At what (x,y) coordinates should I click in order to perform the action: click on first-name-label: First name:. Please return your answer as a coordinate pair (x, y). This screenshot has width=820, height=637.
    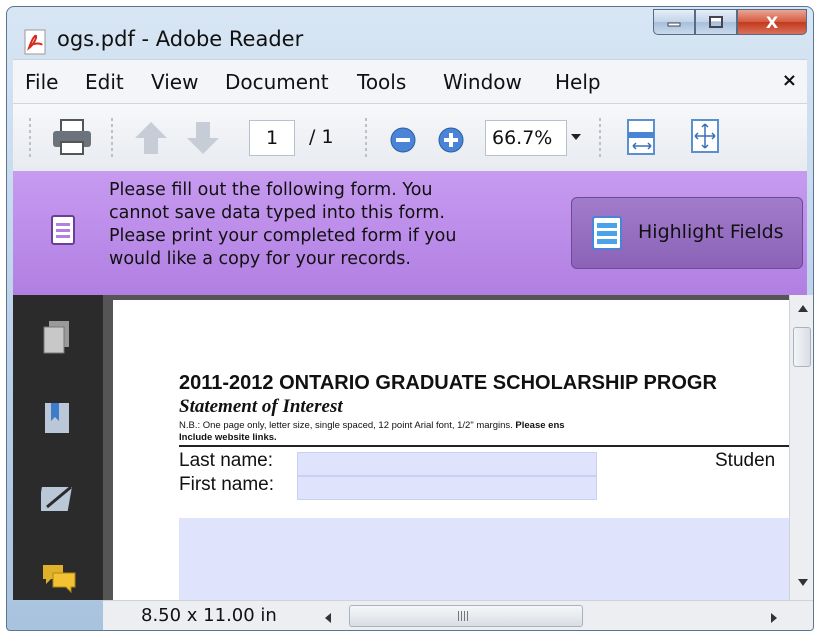
    Looking at the image, I should click on (227, 484).